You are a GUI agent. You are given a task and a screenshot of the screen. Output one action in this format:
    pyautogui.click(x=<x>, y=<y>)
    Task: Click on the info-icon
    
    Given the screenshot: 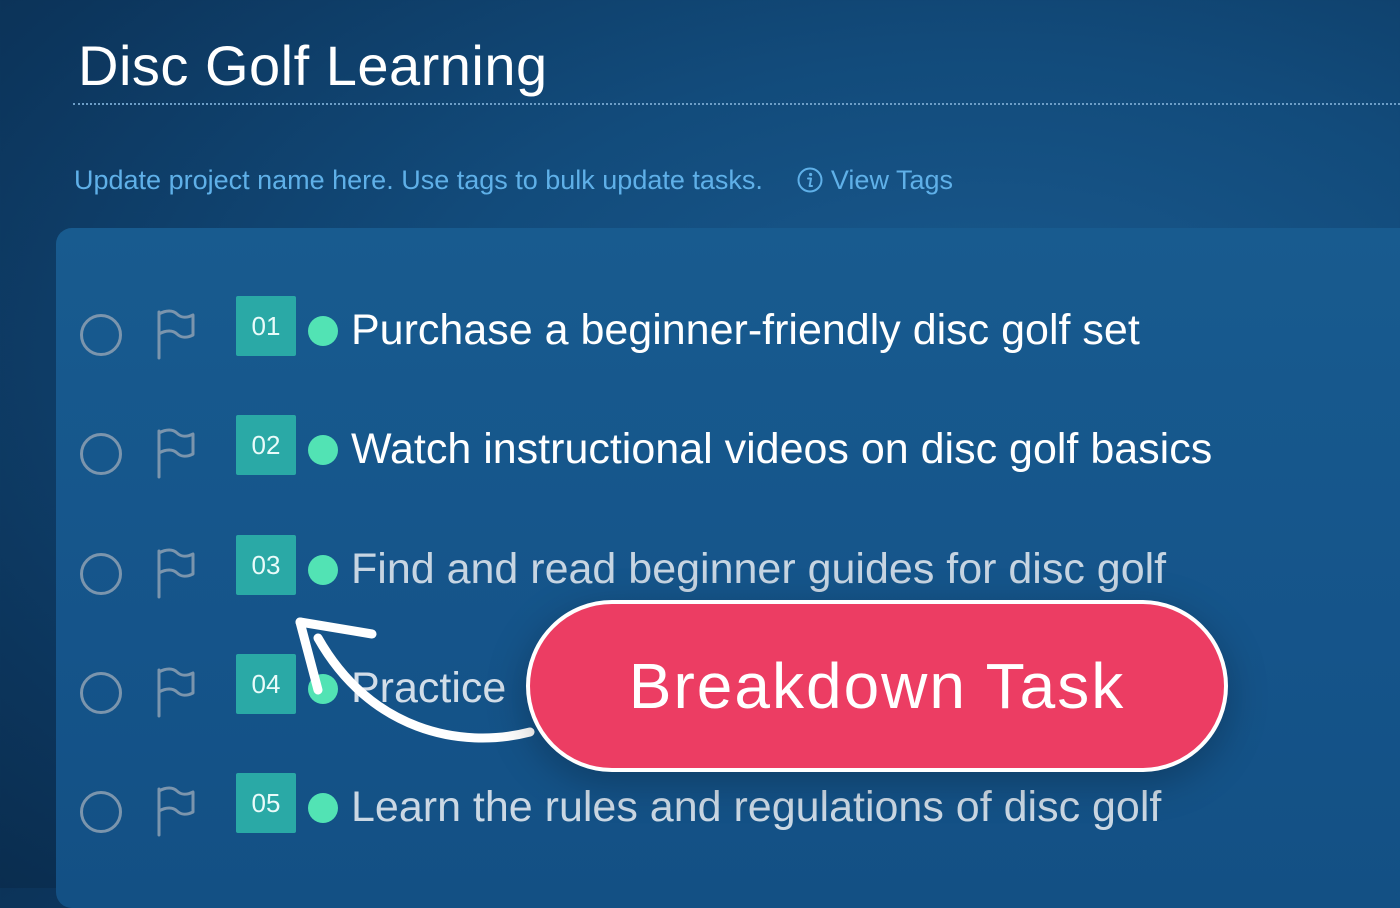 What is the action you would take?
    pyautogui.click(x=810, y=180)
    